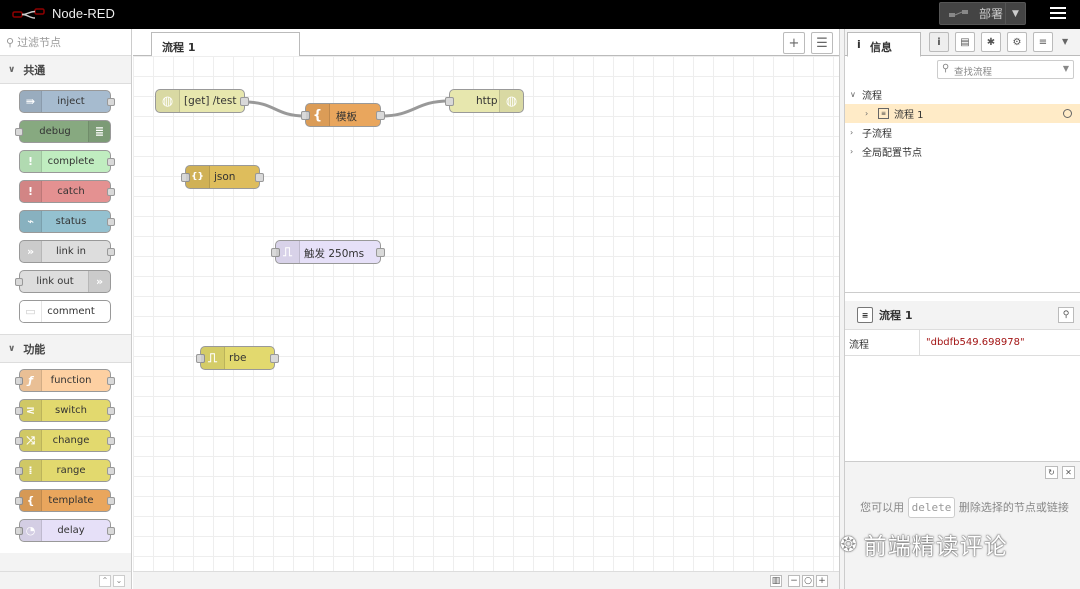 The width and height of the screenshot is (1080, 589). I want to click on close-icon: ✕, so click(1068, 472).